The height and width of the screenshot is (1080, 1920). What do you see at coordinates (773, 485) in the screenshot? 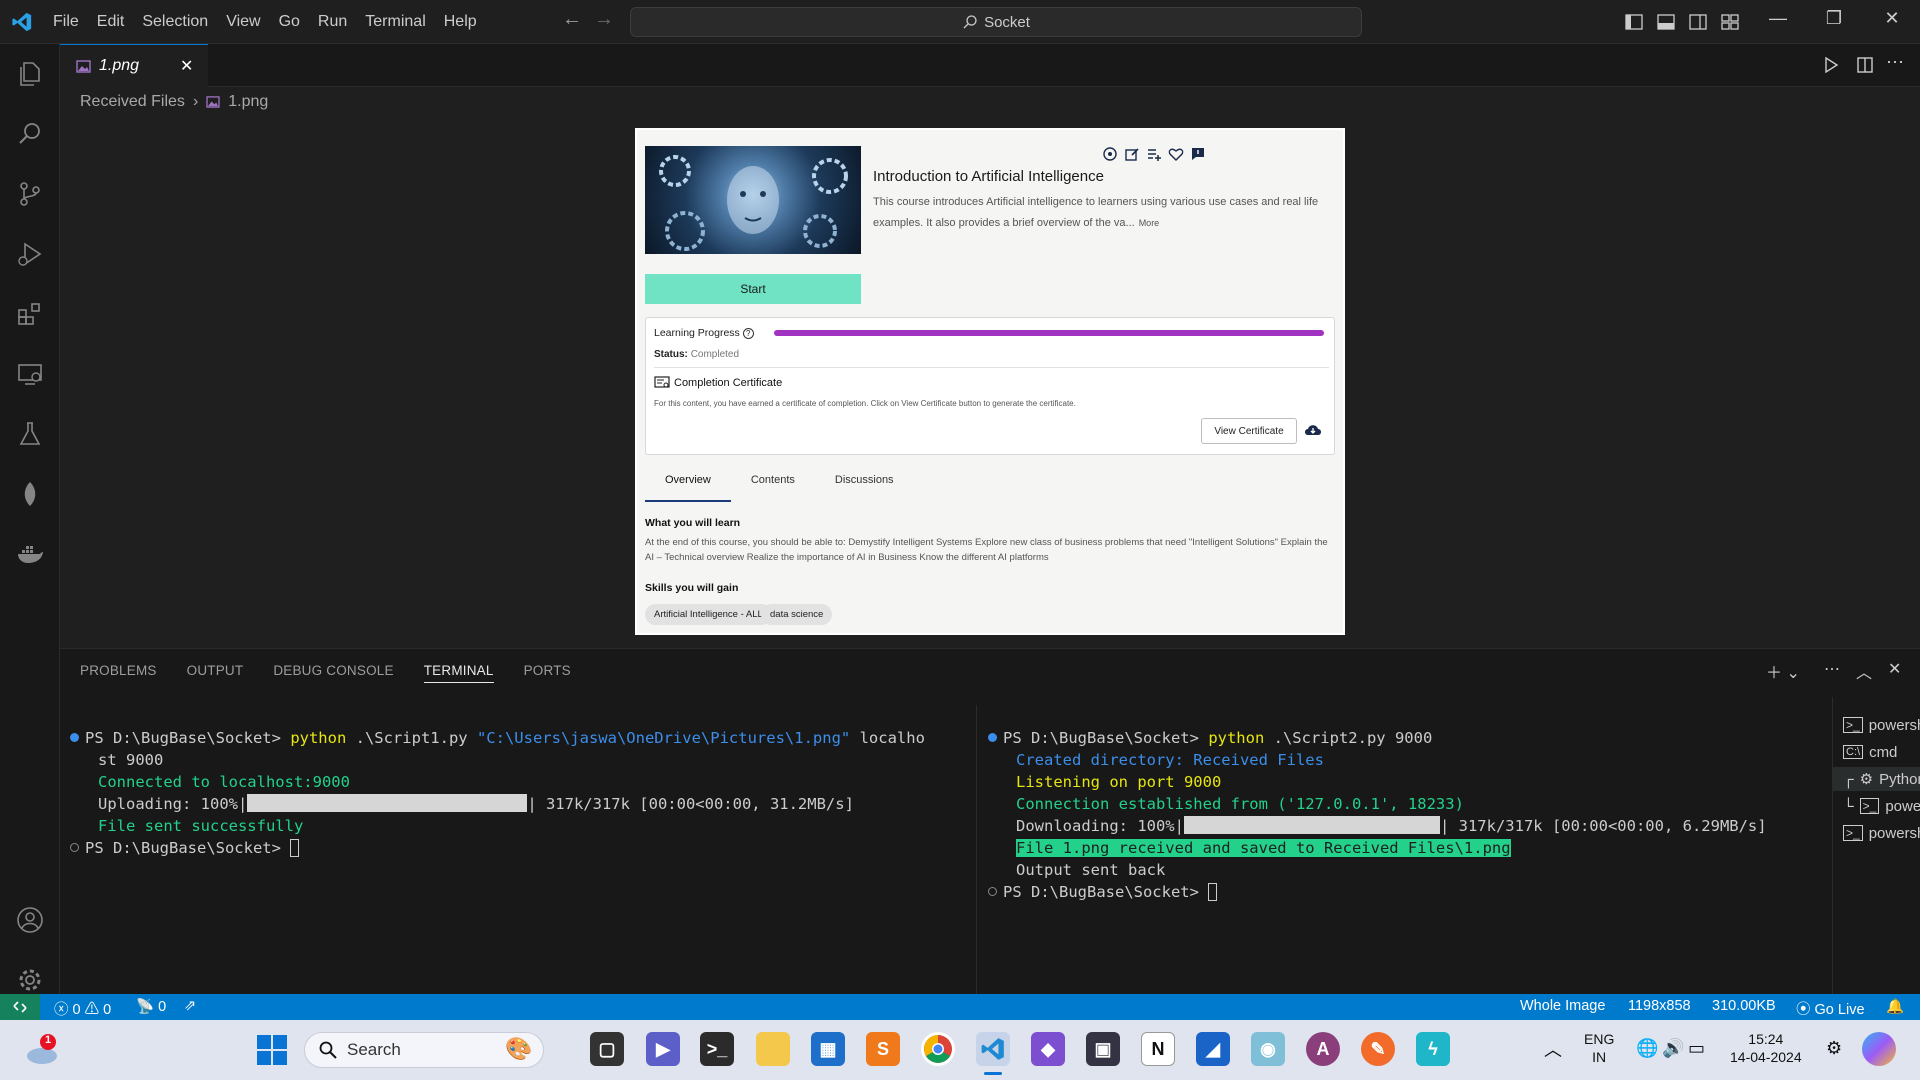
I see `tab-contents: Contents` at bounding box center [773, 485].